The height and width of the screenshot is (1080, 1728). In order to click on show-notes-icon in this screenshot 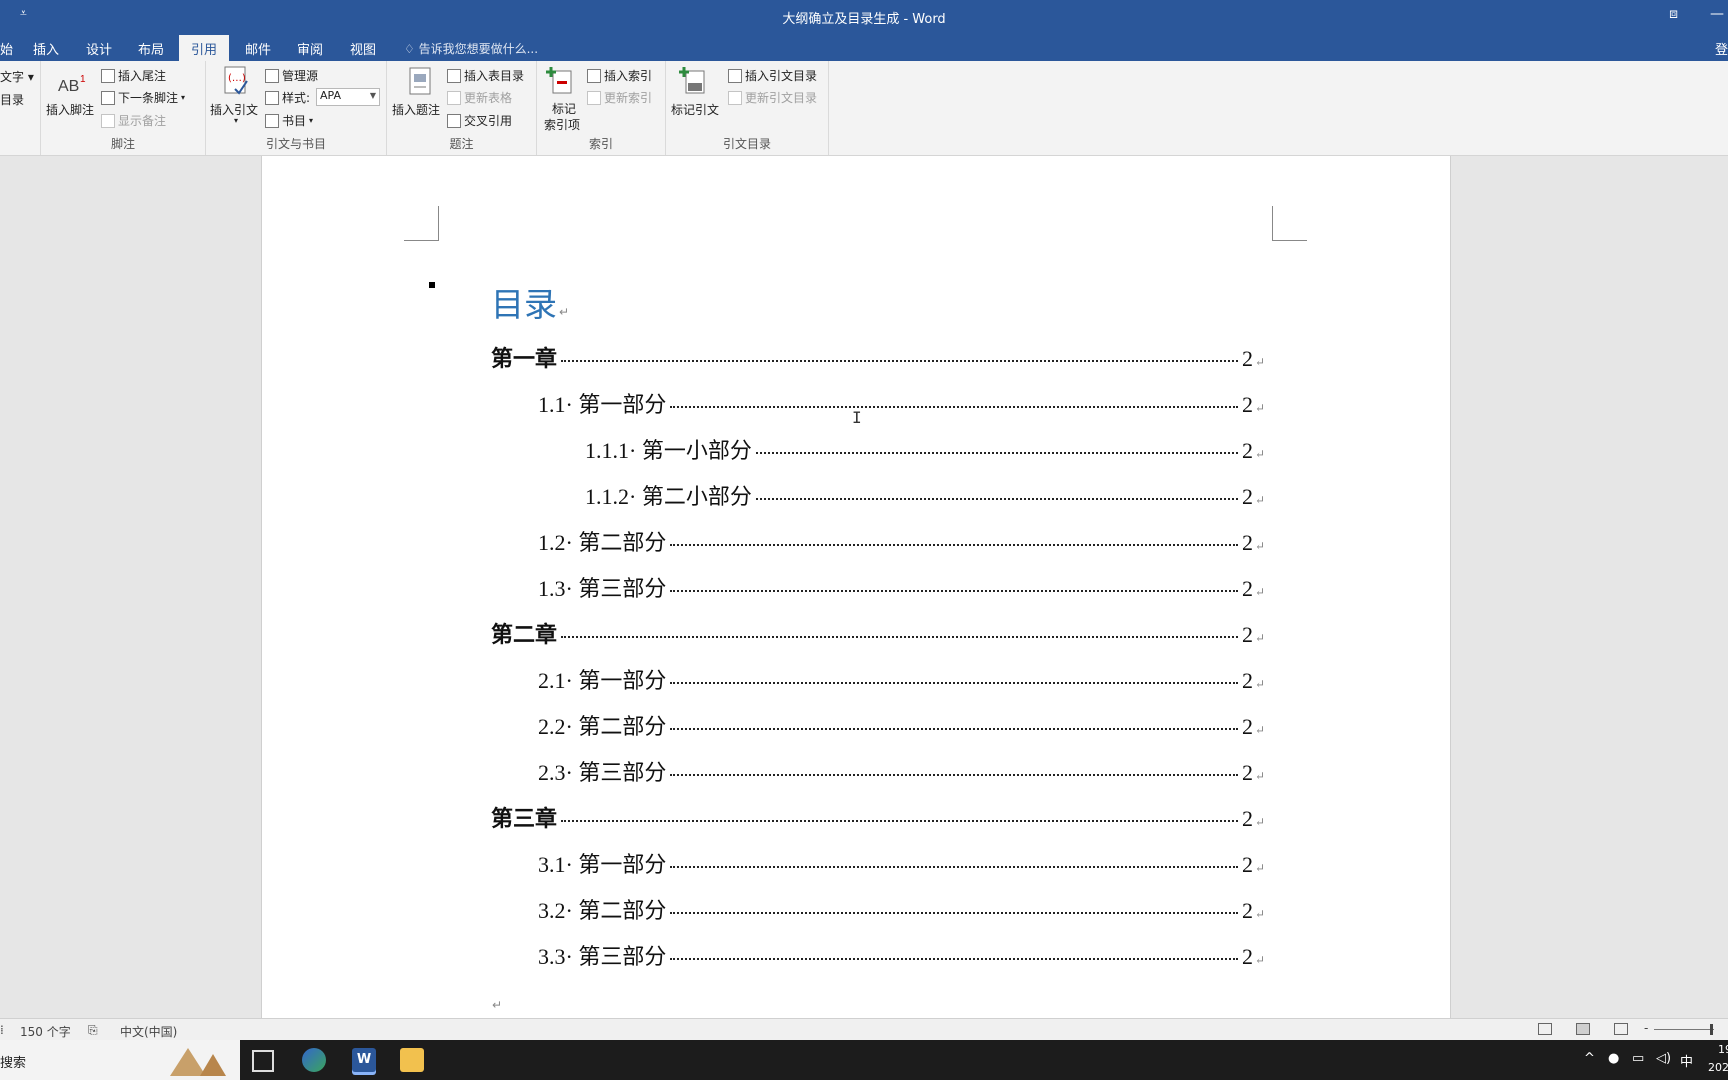, I will do `click(108, 120)`.